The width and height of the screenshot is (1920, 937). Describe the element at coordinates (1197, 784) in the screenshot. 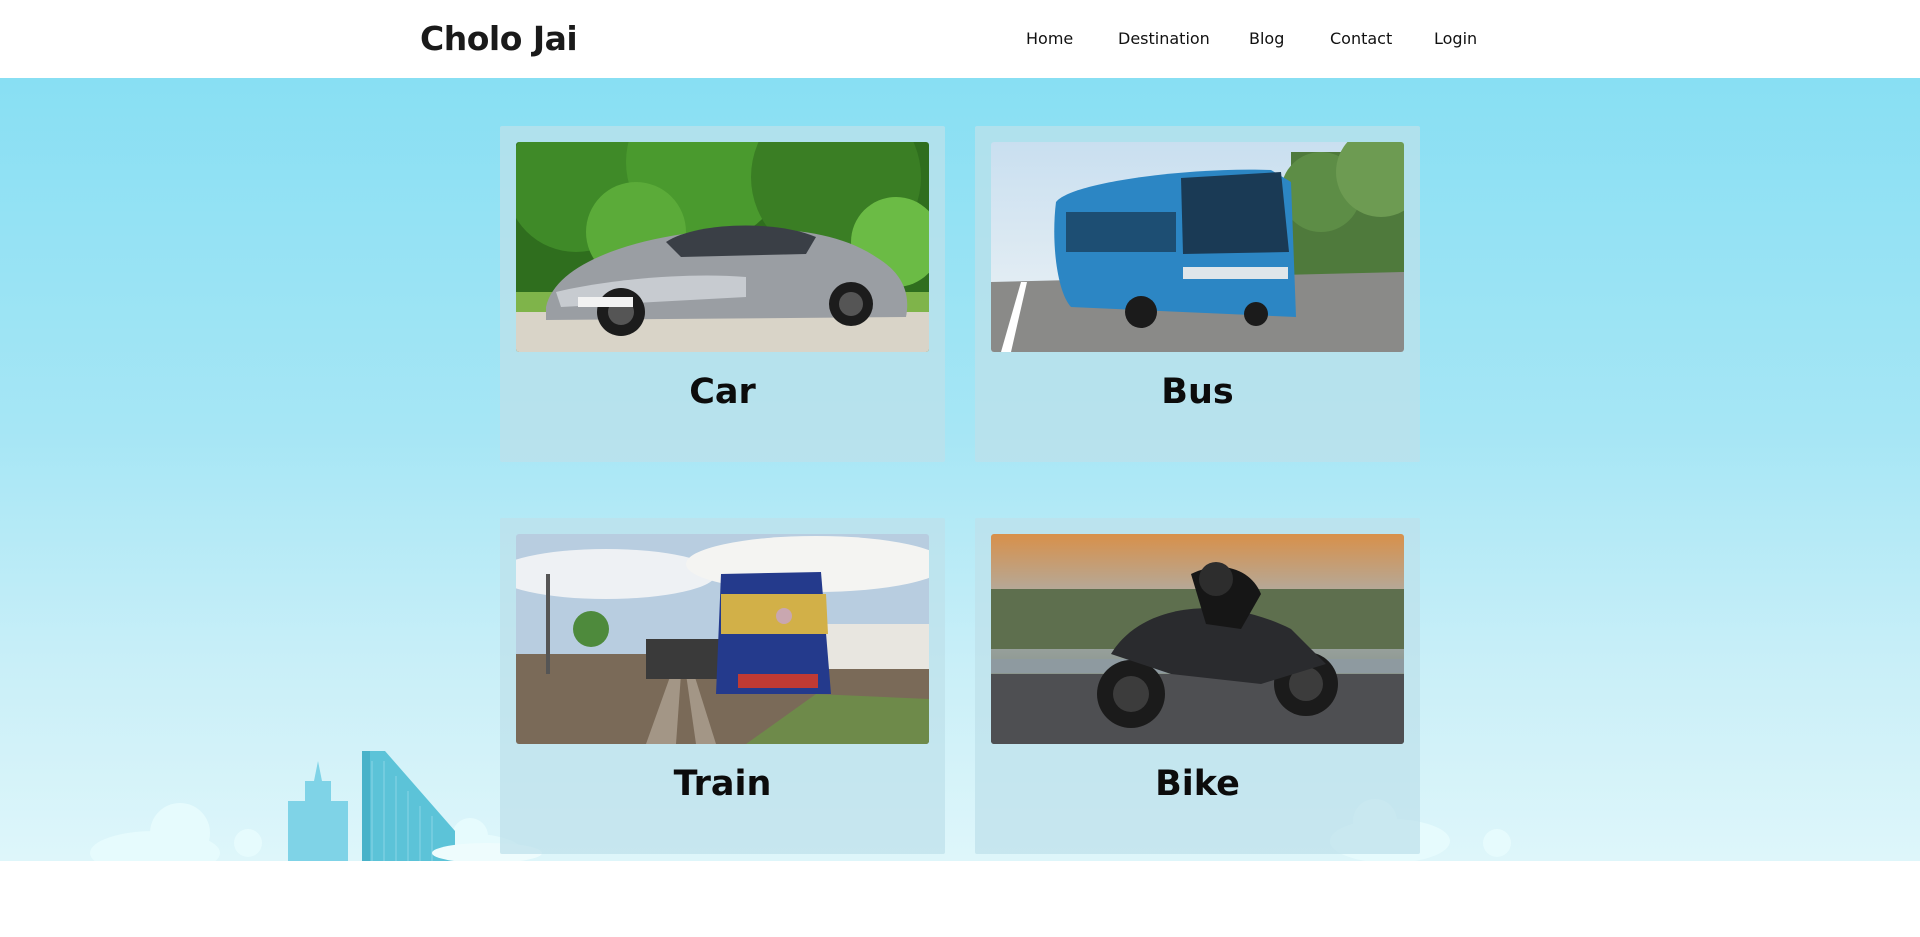

I see `card-title-bike: Bike` at that location.